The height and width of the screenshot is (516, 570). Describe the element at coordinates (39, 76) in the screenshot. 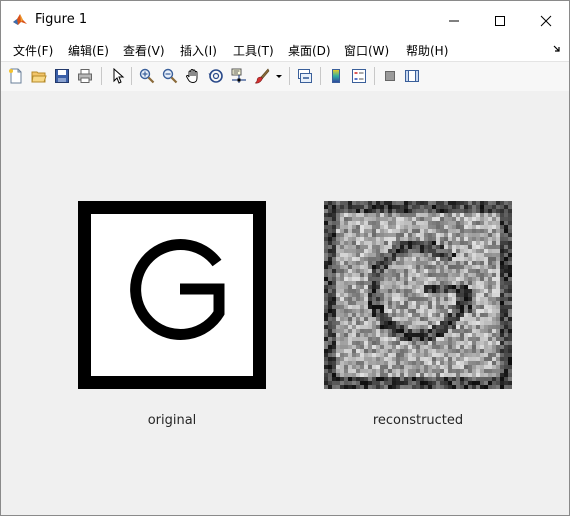

I see `open-file-icon` at that location.